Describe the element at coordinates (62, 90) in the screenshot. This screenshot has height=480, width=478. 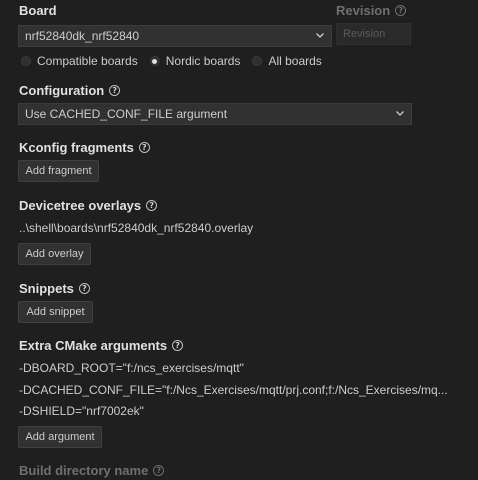
I see `configuration-label: Configuration` at that location.